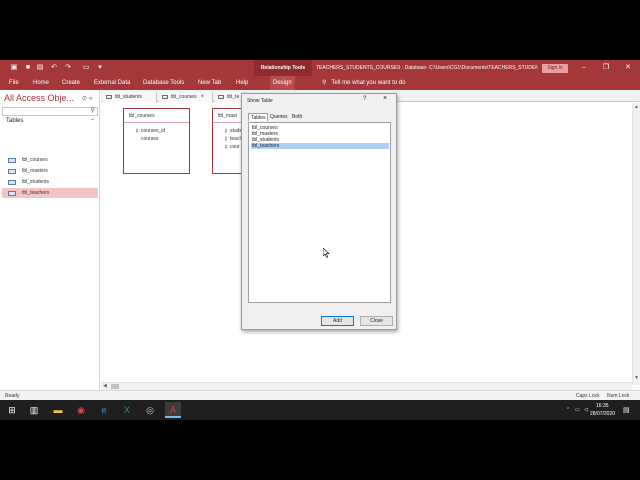  I want to click on tab-help: Help, so click(242, 83).